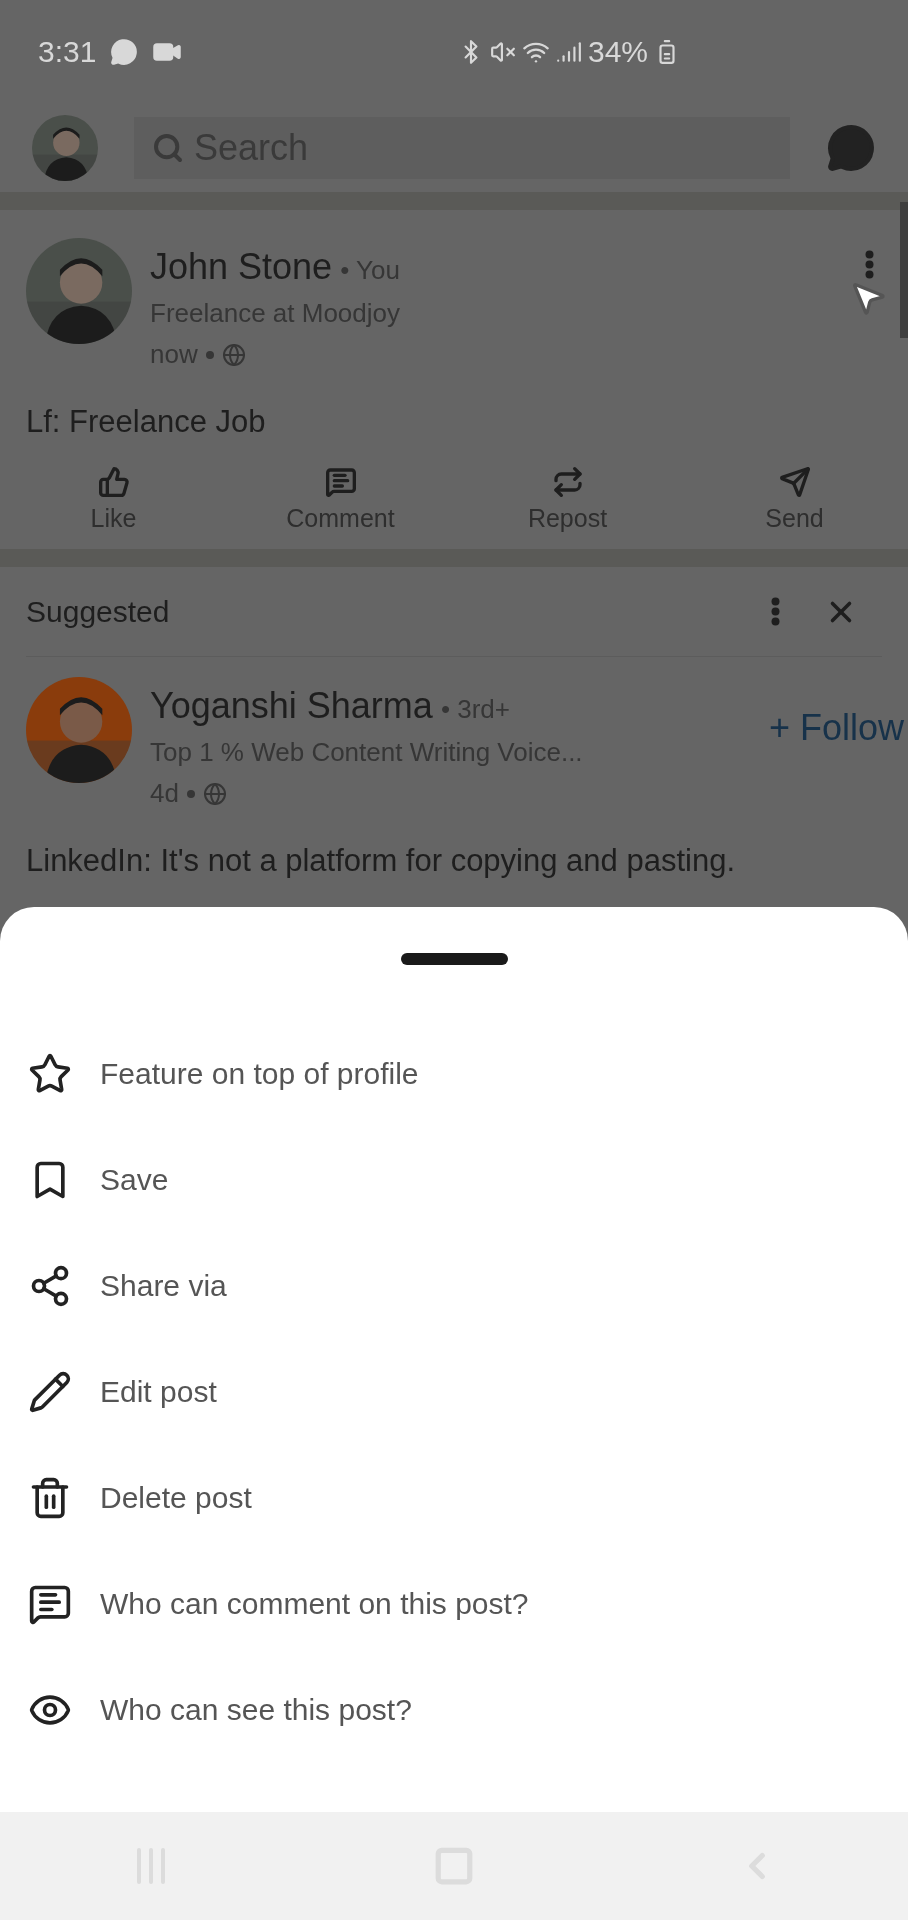 Image resolution: width=908 pixels, height=1920 pixels. Describe the element at coordinates (838, 713) in the screenshot. I see `follow-button: + Follow` at that location.